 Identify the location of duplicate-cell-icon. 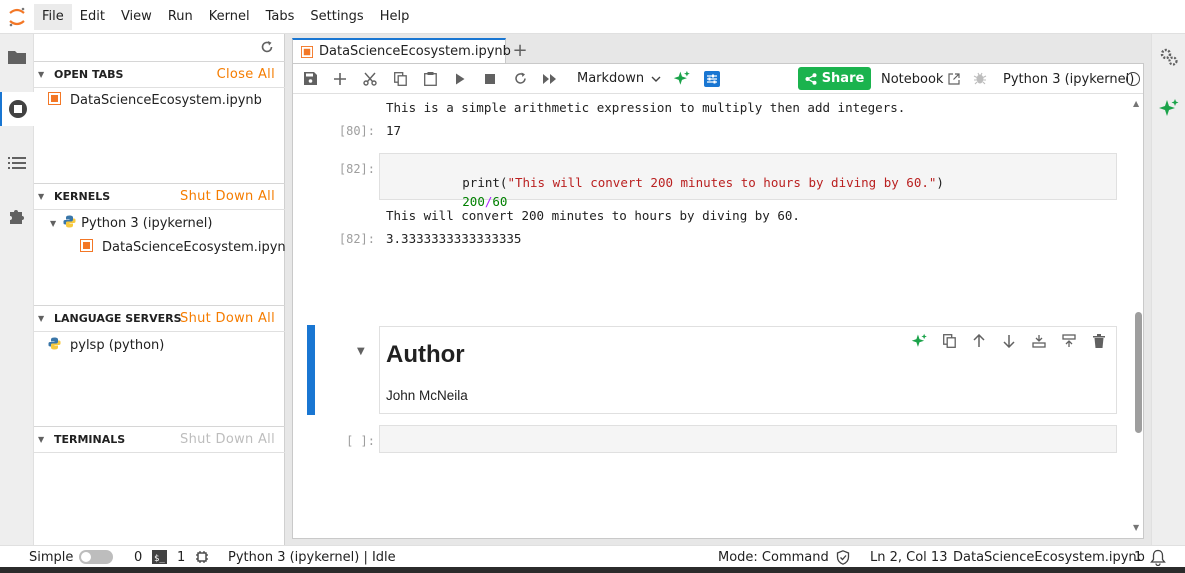
(949, 341).